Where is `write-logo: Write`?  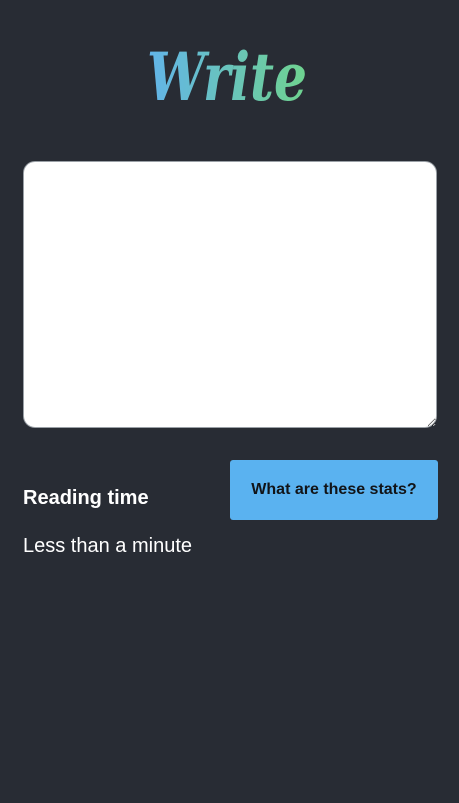 write-logo: Write is located at coordinates (229, 76).